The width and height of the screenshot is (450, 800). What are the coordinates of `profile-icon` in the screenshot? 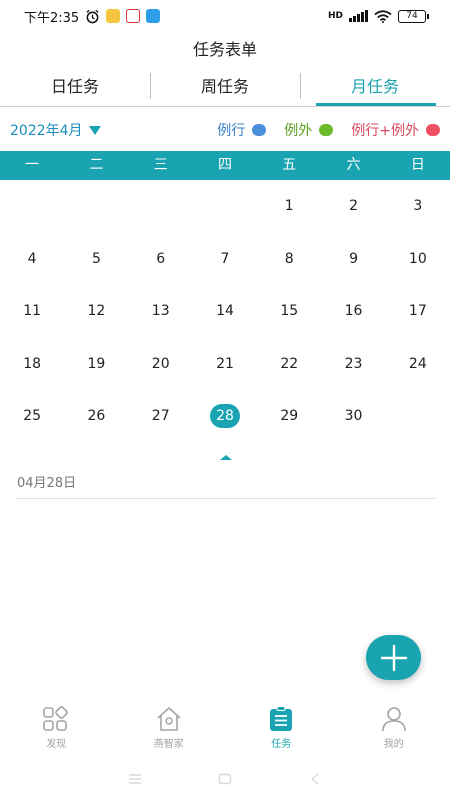 It's located at (394, 719).